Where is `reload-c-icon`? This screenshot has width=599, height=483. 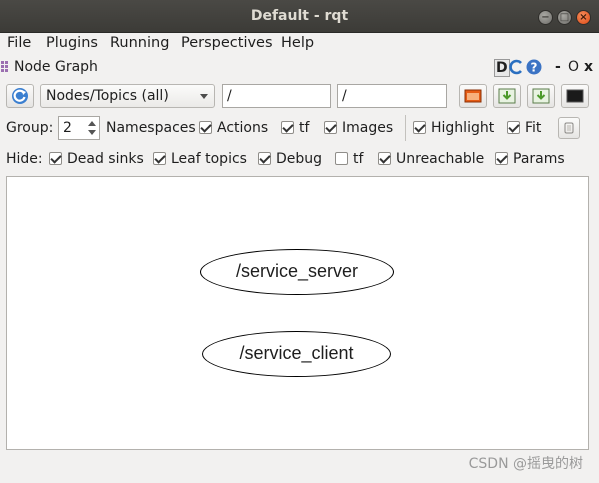 reload-c-icon is located at coordinates (517, 67).